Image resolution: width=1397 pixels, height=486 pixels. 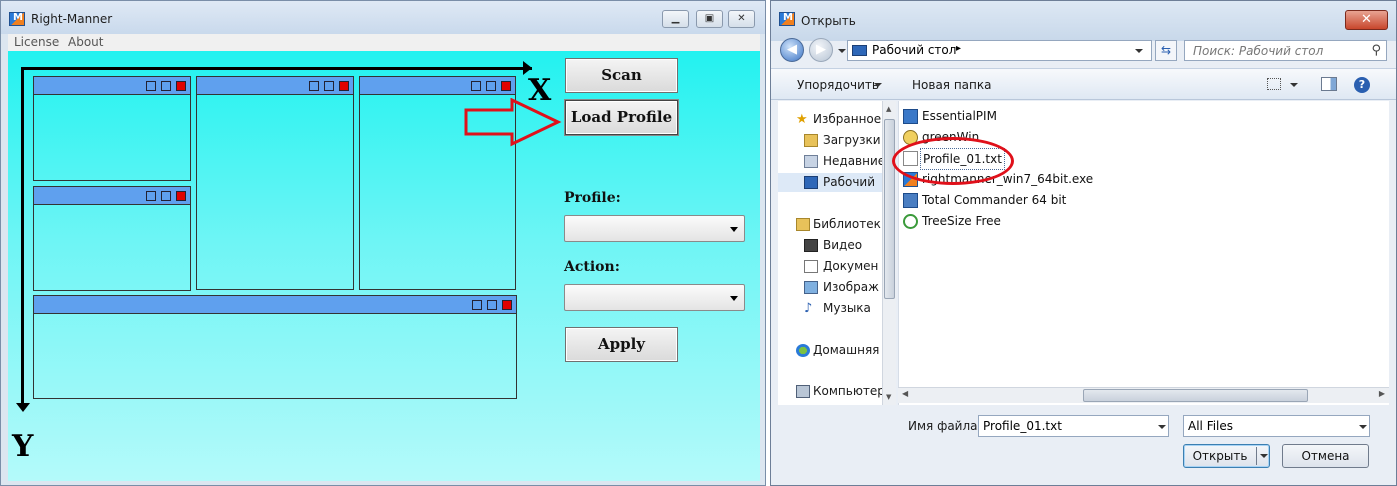 I want to click on video-icon, so click(x=811, y=245).